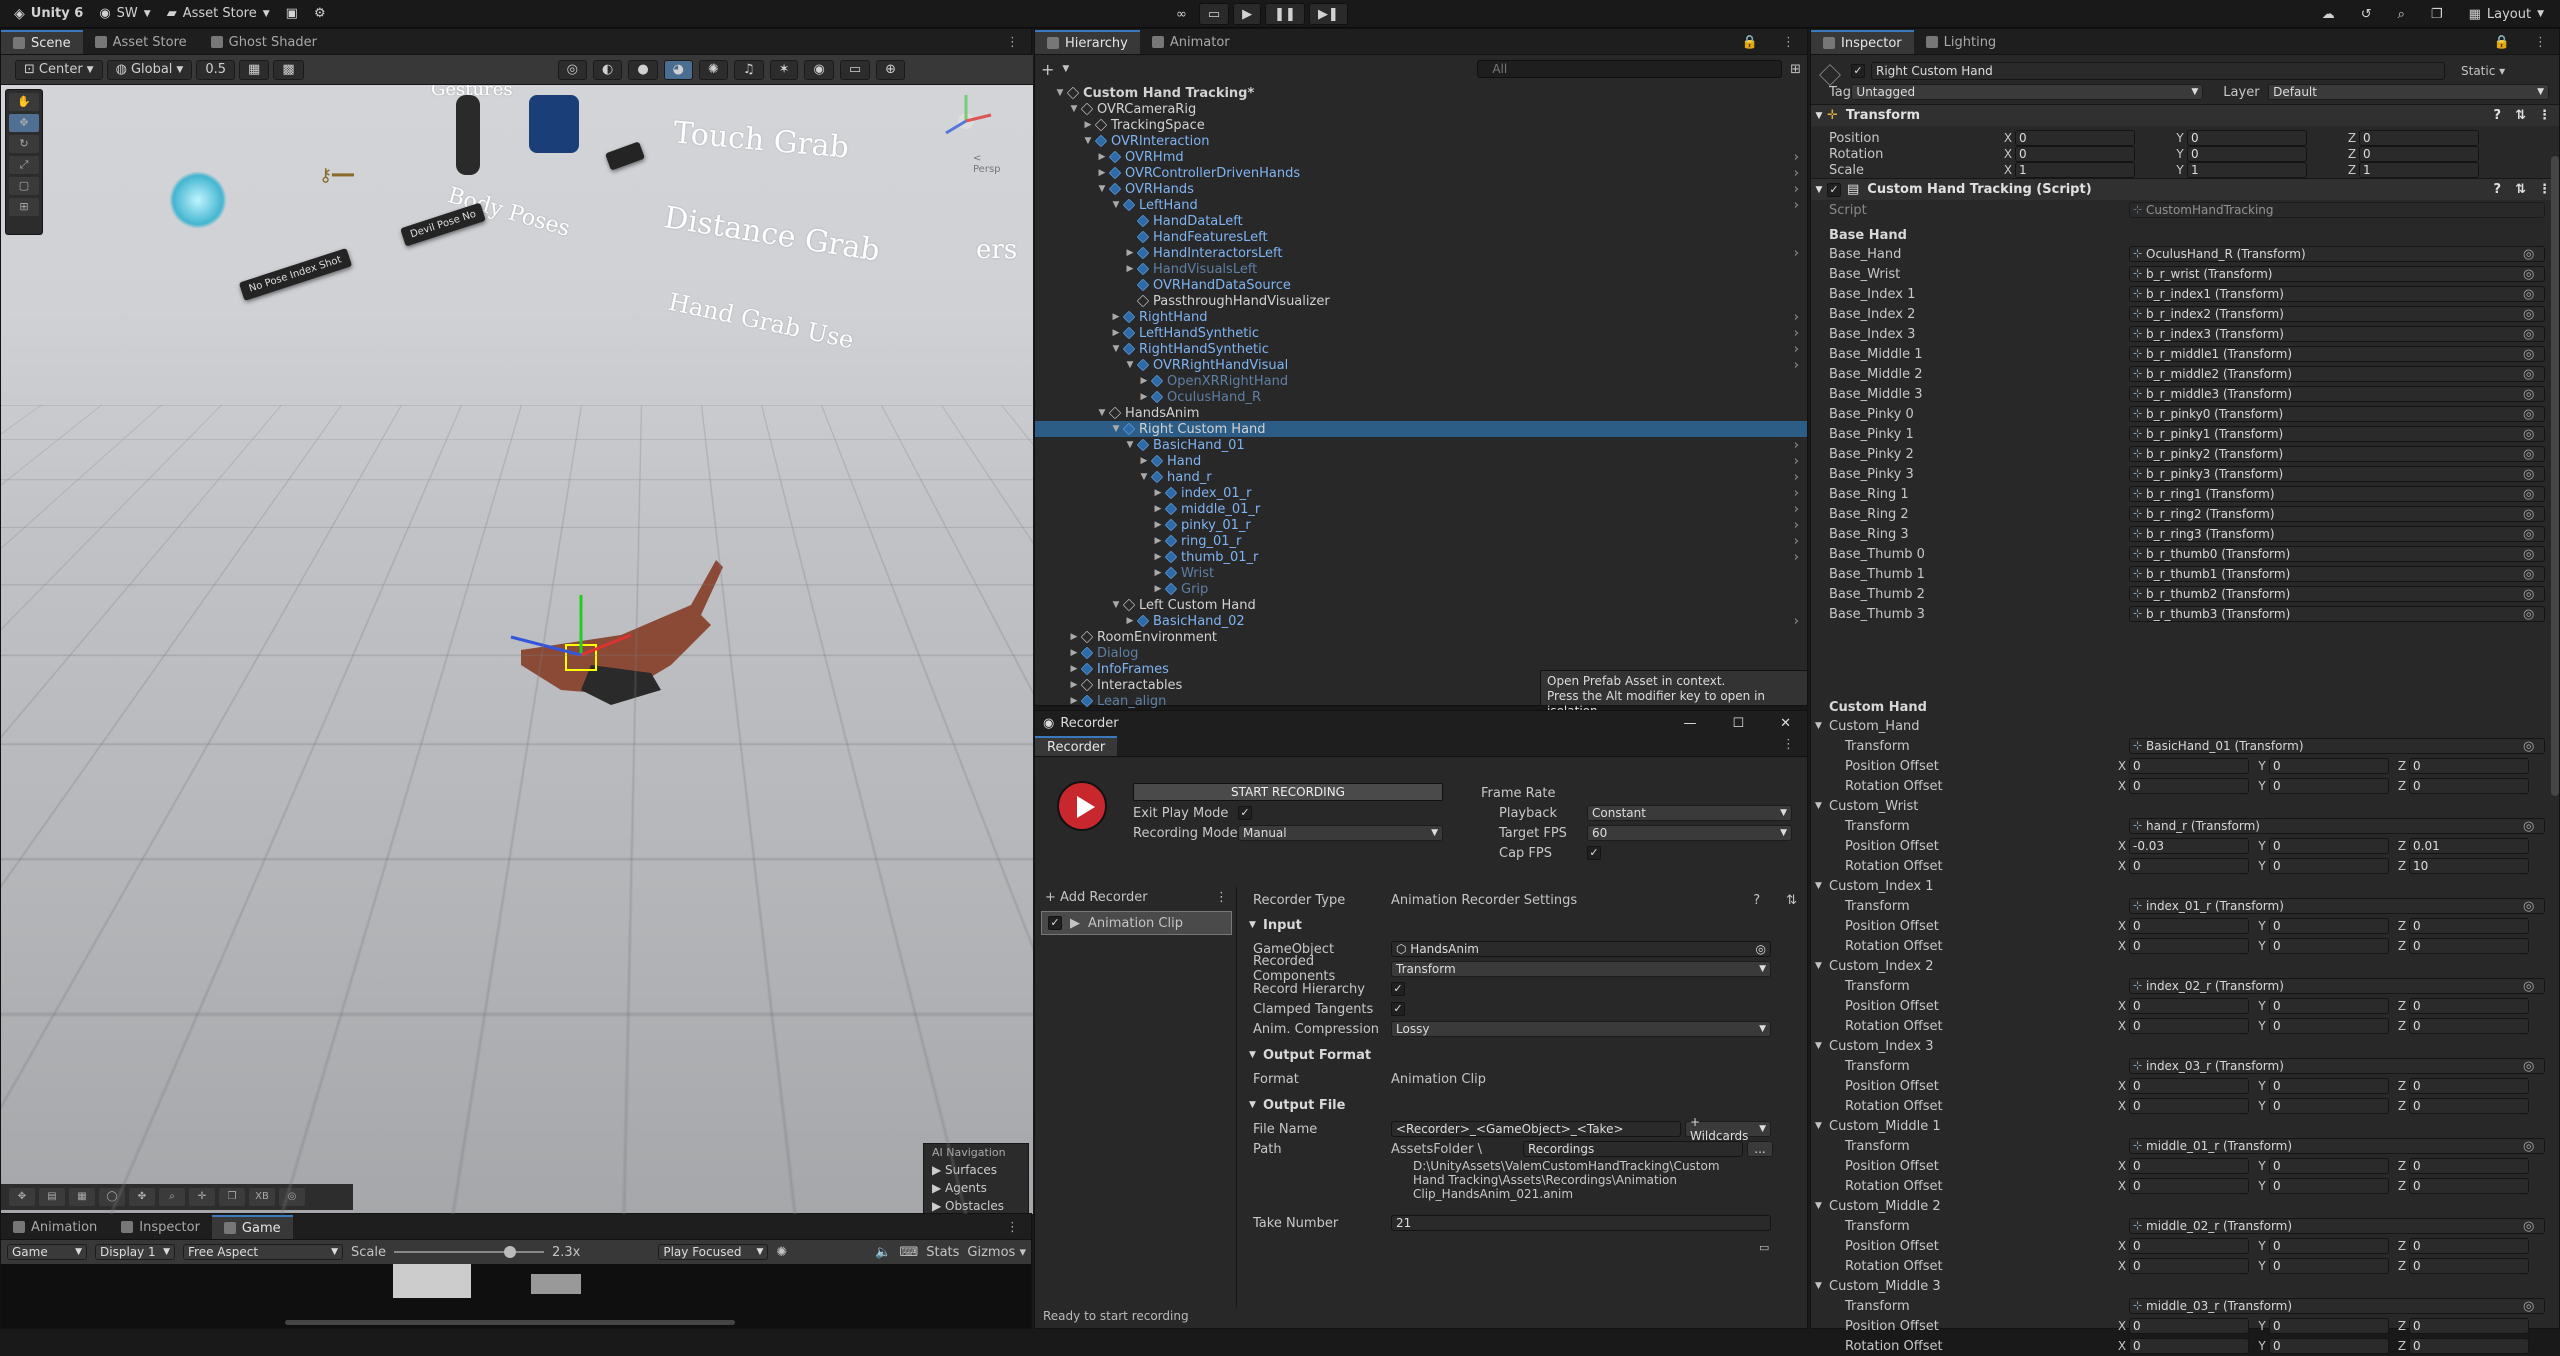 The image size is (2560, 1356). Describe the element at coordinates (292, 14) in the screenshot. I see `collab-button: ▣` at that location.